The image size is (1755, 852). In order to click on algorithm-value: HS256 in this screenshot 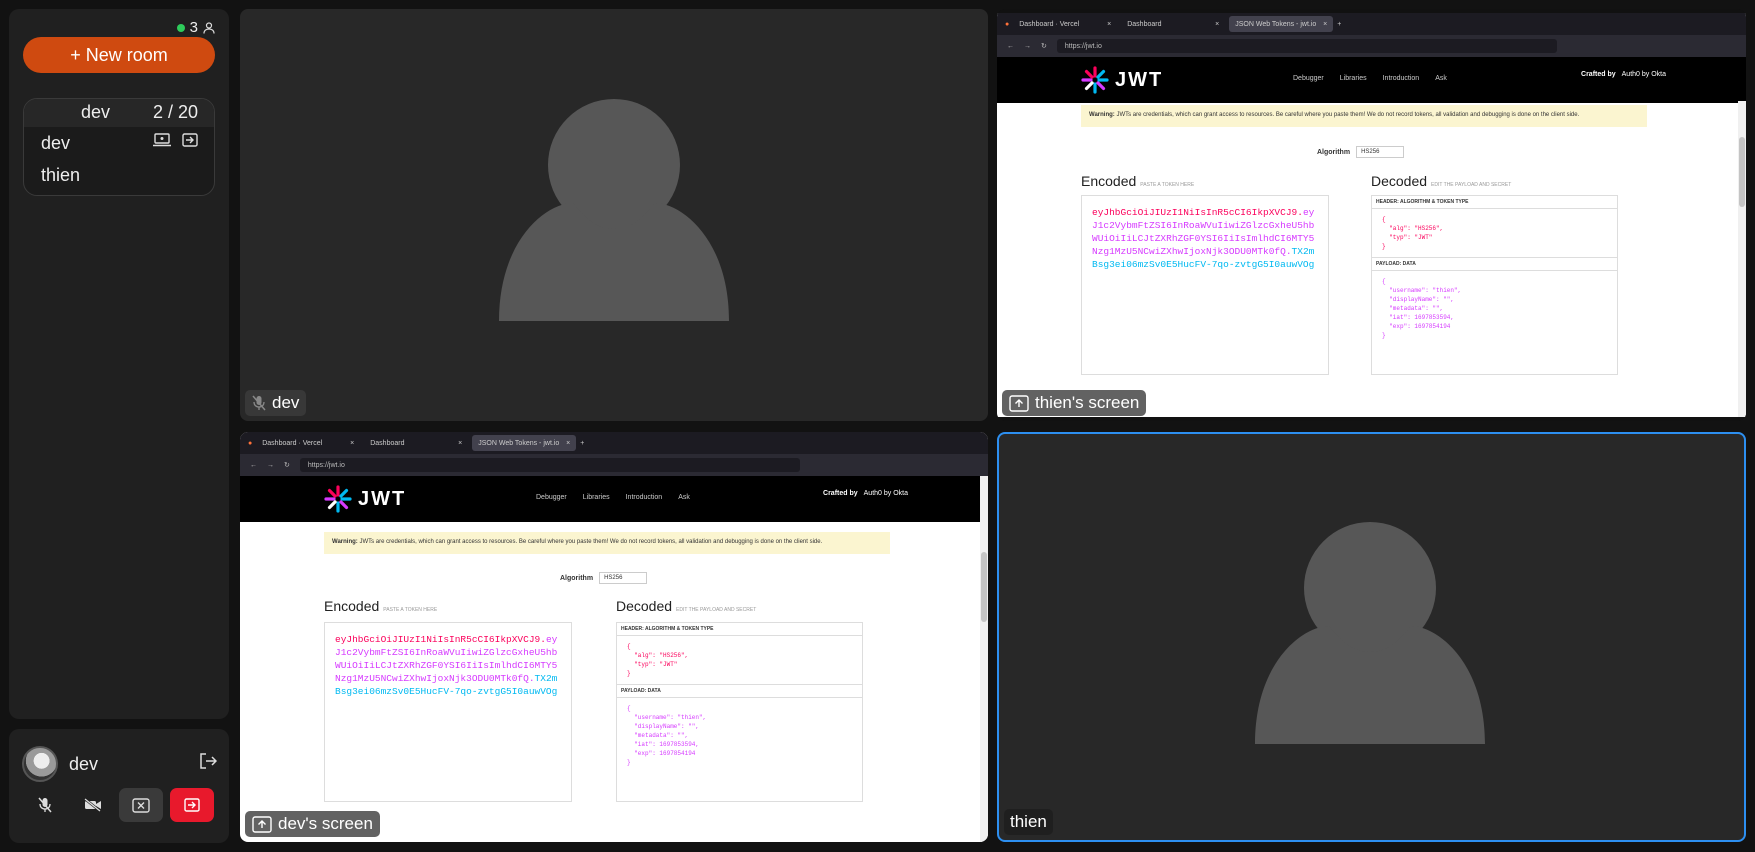, I will do `click(1380, 152)`.